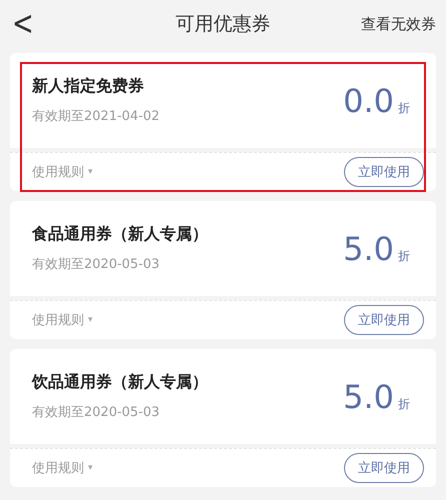 This screenshot has width=446, height=500. Describe the element at coordinates (23, 24) in the screenshot. I see `back-button: <` at that location.